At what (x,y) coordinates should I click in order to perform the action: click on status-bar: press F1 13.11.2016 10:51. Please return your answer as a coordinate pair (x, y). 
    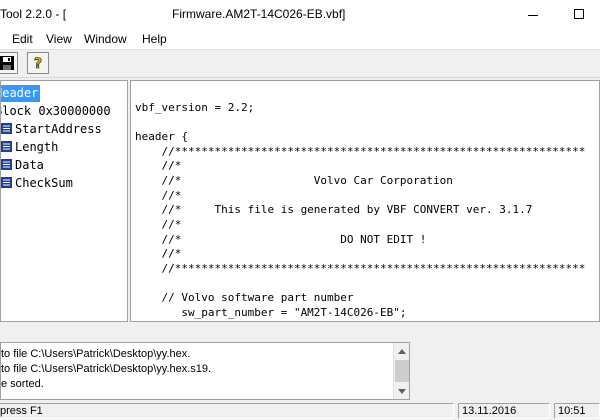
    Looking at the image, I should click on (300, 411).